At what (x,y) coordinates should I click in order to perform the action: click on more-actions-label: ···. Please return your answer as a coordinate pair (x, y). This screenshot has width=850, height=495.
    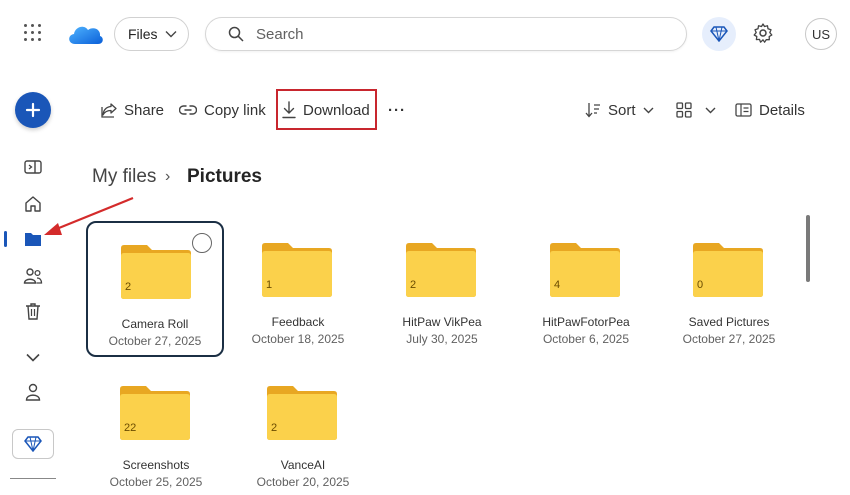
    Looking at the image, I should click on (397, 110).